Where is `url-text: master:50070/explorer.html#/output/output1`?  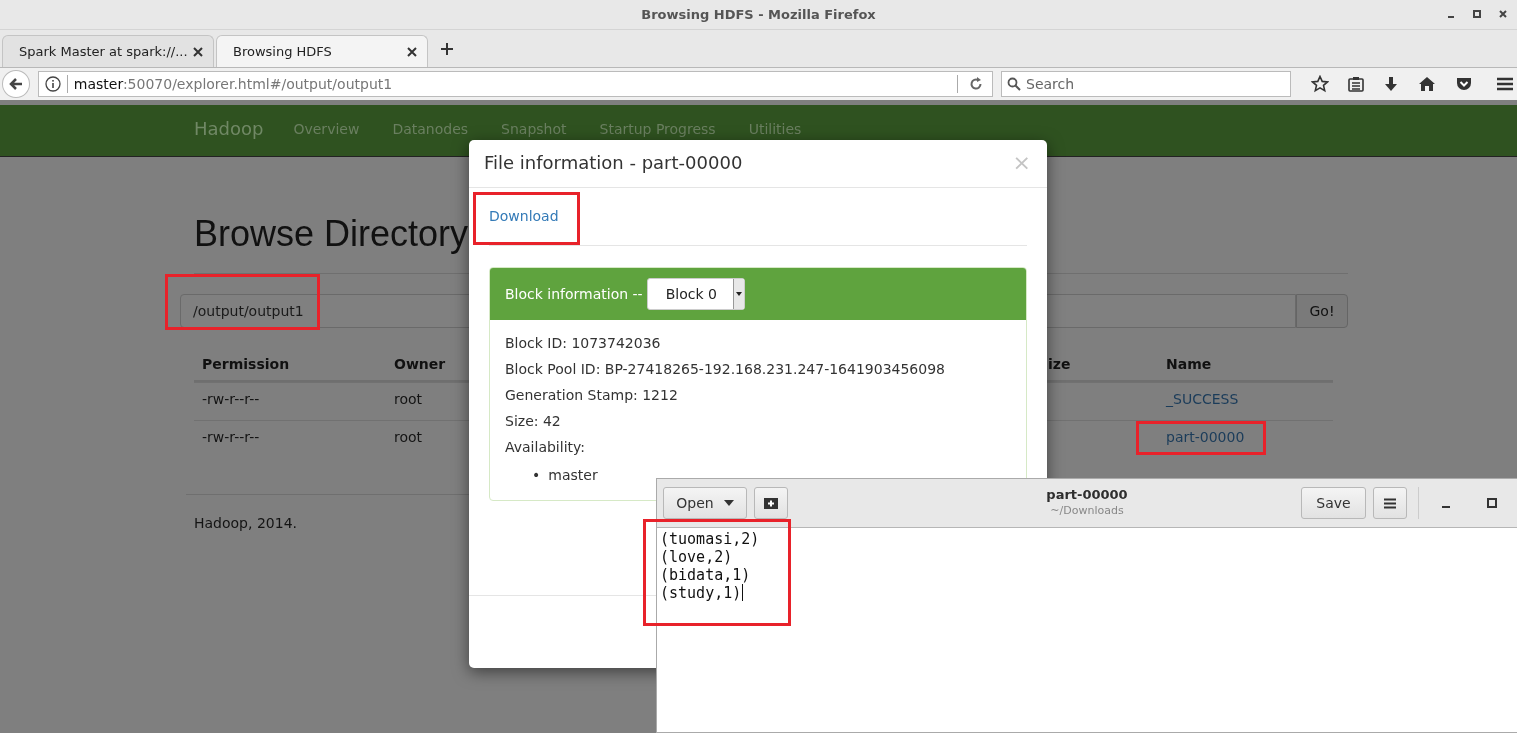 url-text: master:50070/explorer.html#/output/output1 is located at coordinates (233, 84).